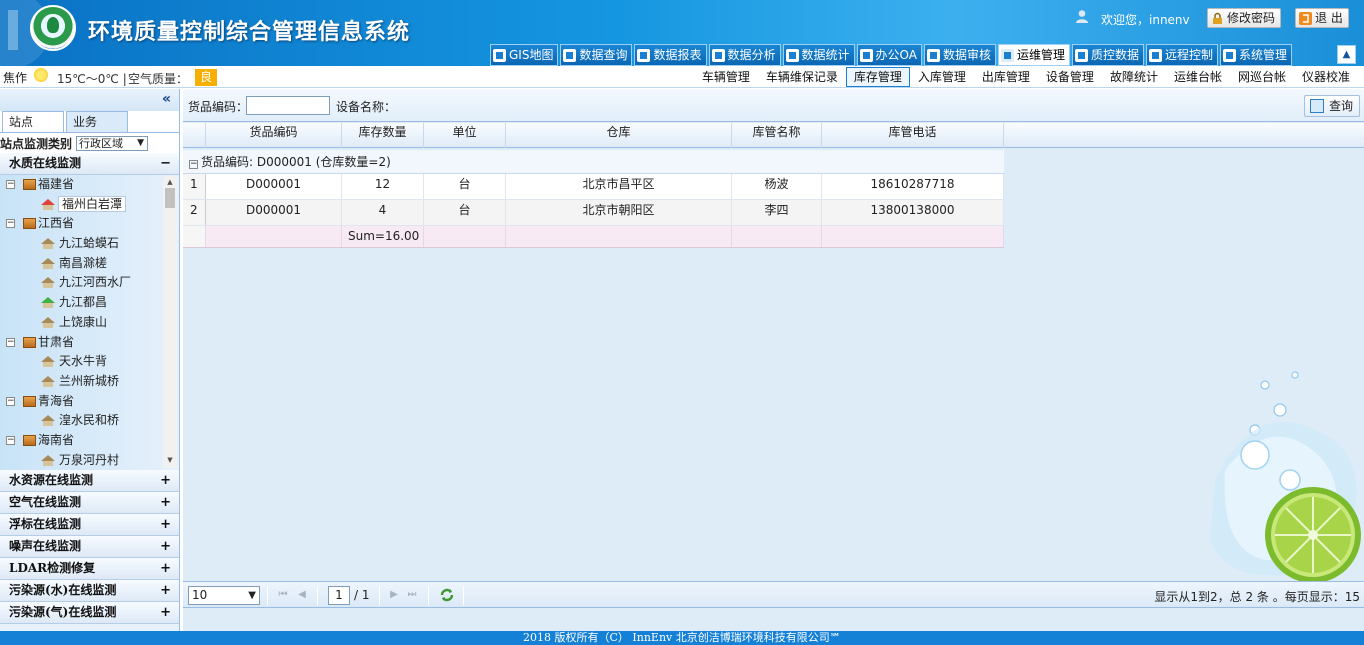 The height and width of the screenshot is (645, 1364). Describe the element at coordinates (1346, 54) in the screenshot. I see `collapse-header-button: ▲` at that location.